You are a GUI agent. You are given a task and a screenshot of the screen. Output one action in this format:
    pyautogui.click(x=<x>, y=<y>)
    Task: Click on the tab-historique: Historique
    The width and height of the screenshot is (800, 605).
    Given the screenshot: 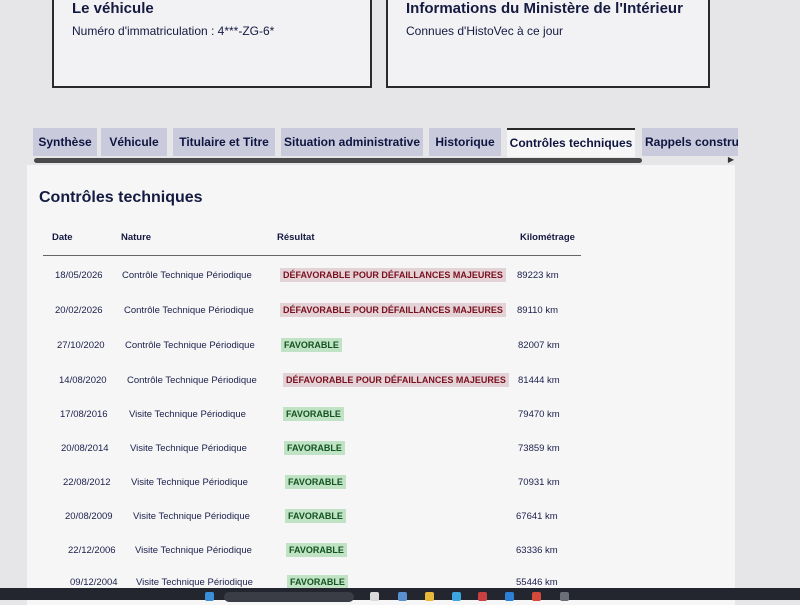 What is the action you would take?
    pyautogui.click(x=465, y=142)
    